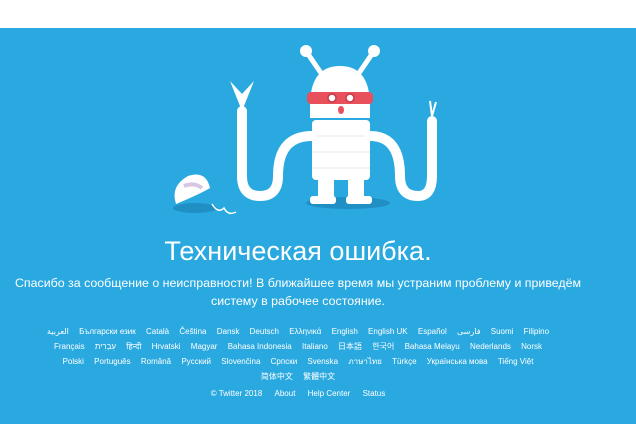 This screenshot has width=636, height=424. Describe the element at coordinates (365, 361) in the screenshot. I see `language-link-thai: ภาษาไทย` at that location.